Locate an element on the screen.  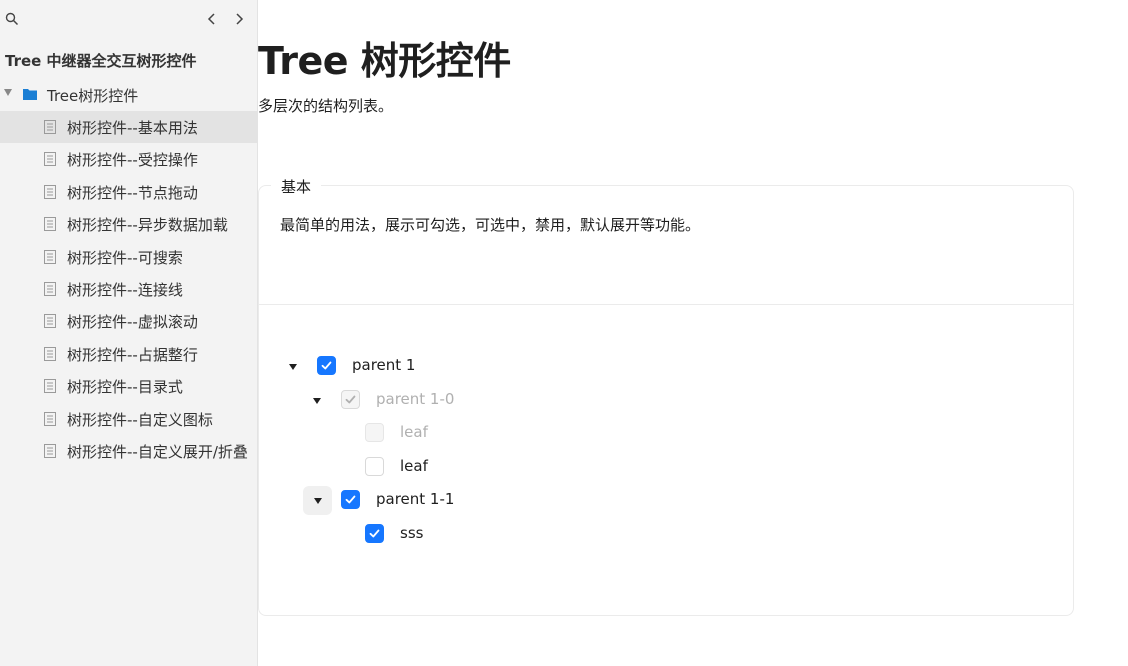
tree-node-title: sss is located at coordinates (411, 533).